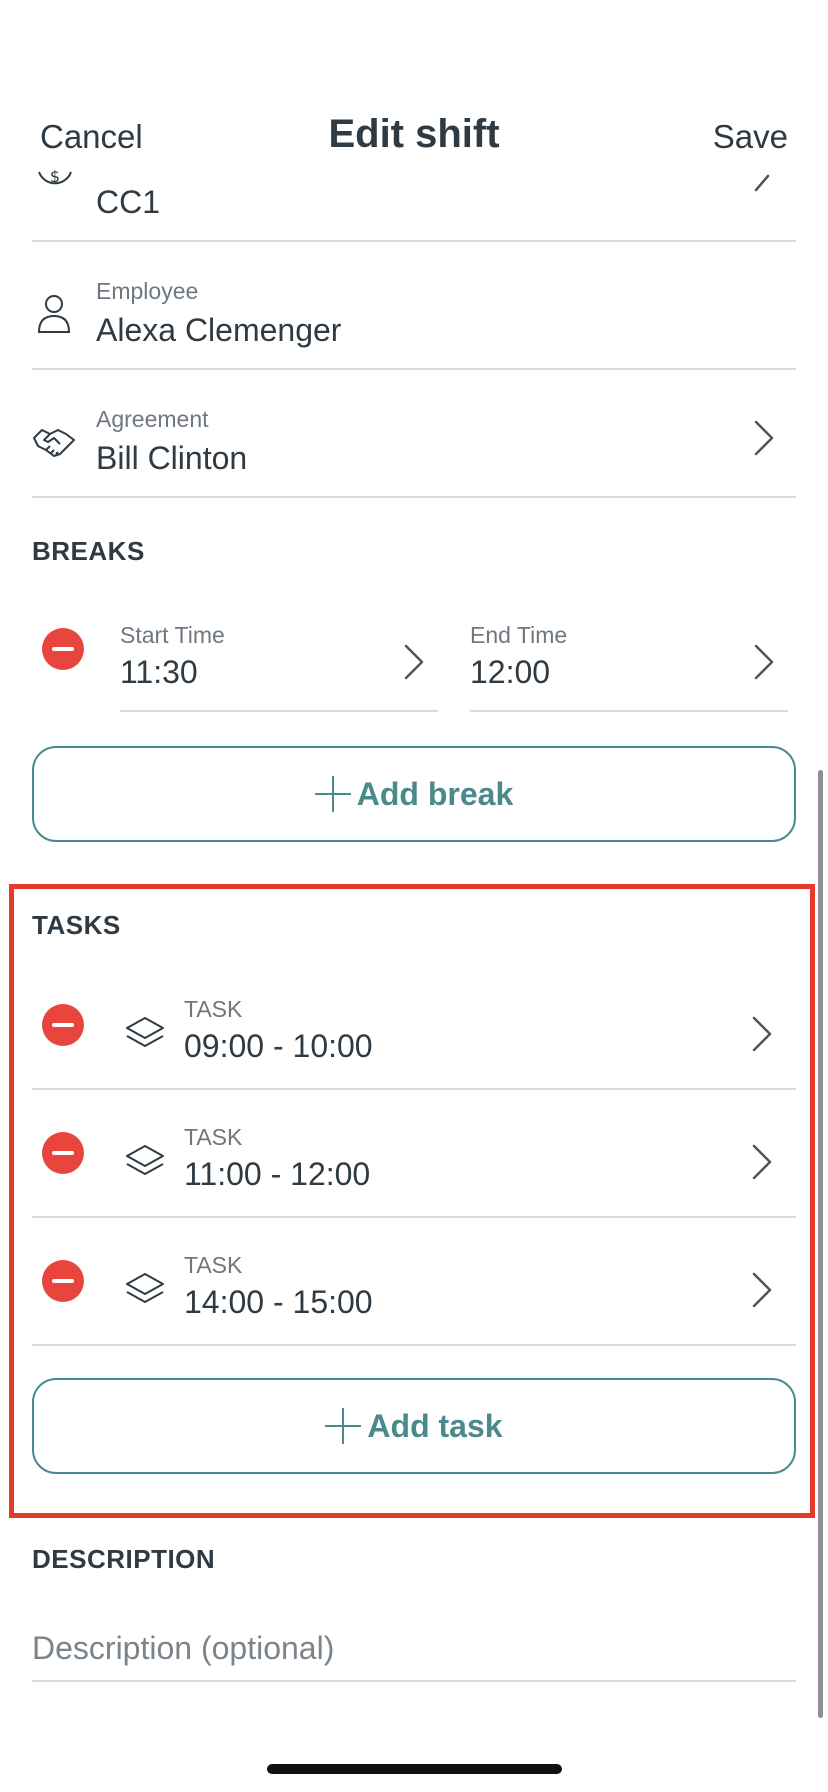 This screenshot has width=828, height=1792. Describe the element at coordinates (63, 649) in the screenshot. I see `remove-break-button` at that location.